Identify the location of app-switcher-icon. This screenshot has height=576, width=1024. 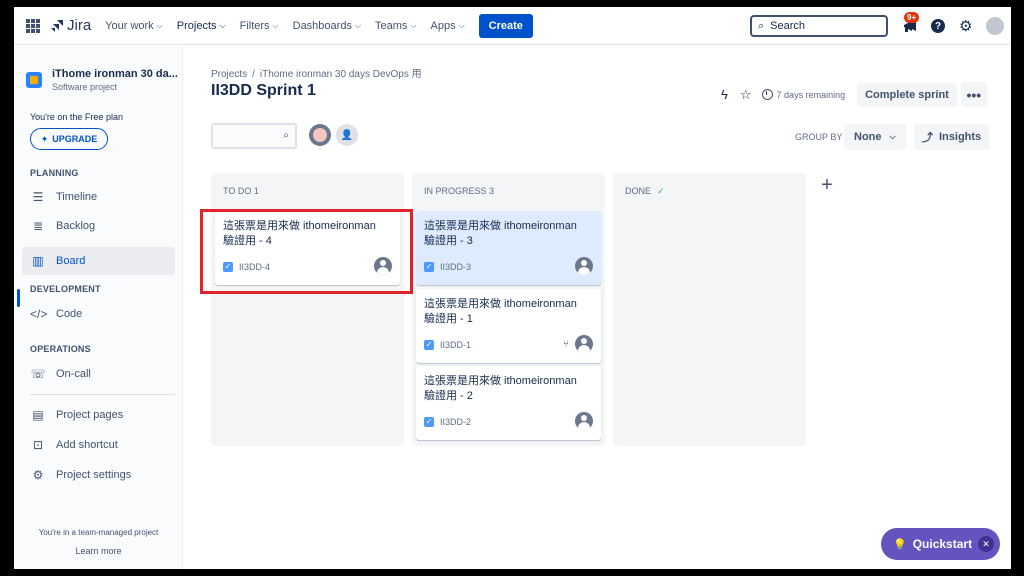
(33, 25).